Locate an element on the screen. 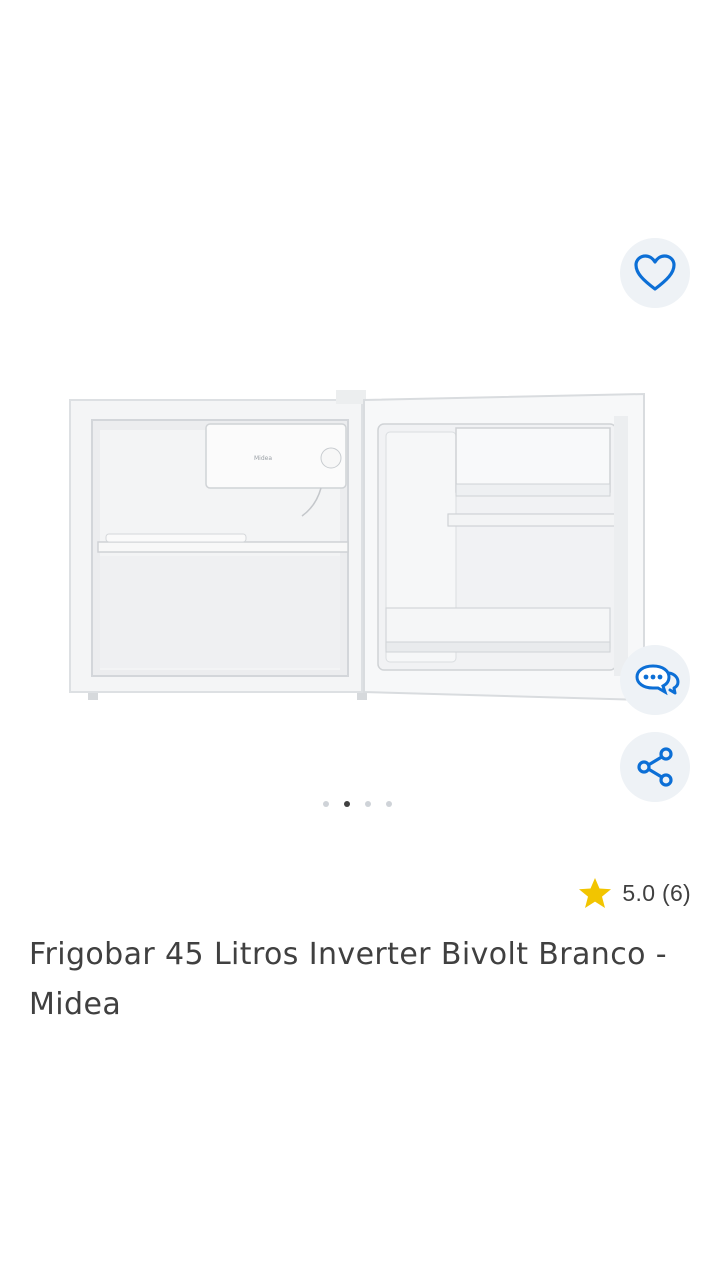 Image resolution: width=719 pixels, height=1280 pixels. chat-bubbles-icon is located at coordinates (657, 680).